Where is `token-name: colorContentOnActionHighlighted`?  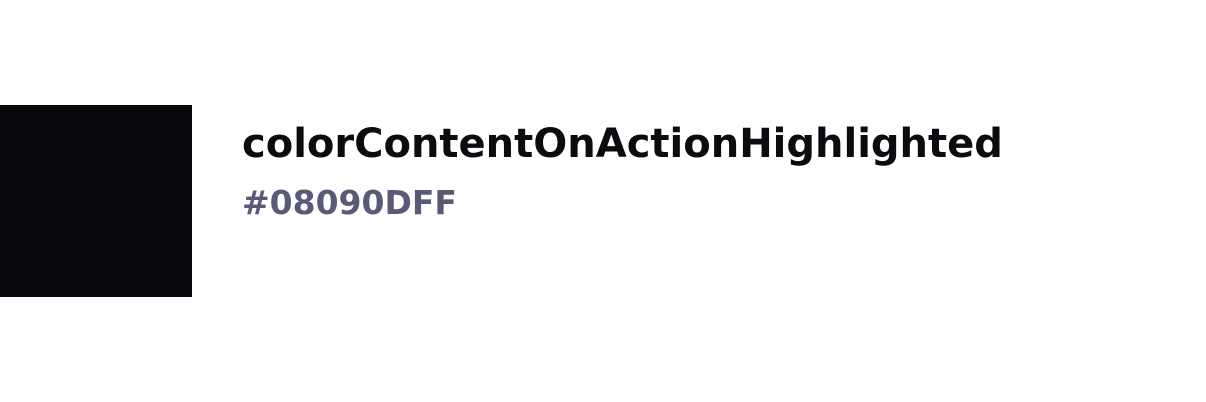
token-name: colorContentOnActionHighlighted is located at coordinates (622, 144).